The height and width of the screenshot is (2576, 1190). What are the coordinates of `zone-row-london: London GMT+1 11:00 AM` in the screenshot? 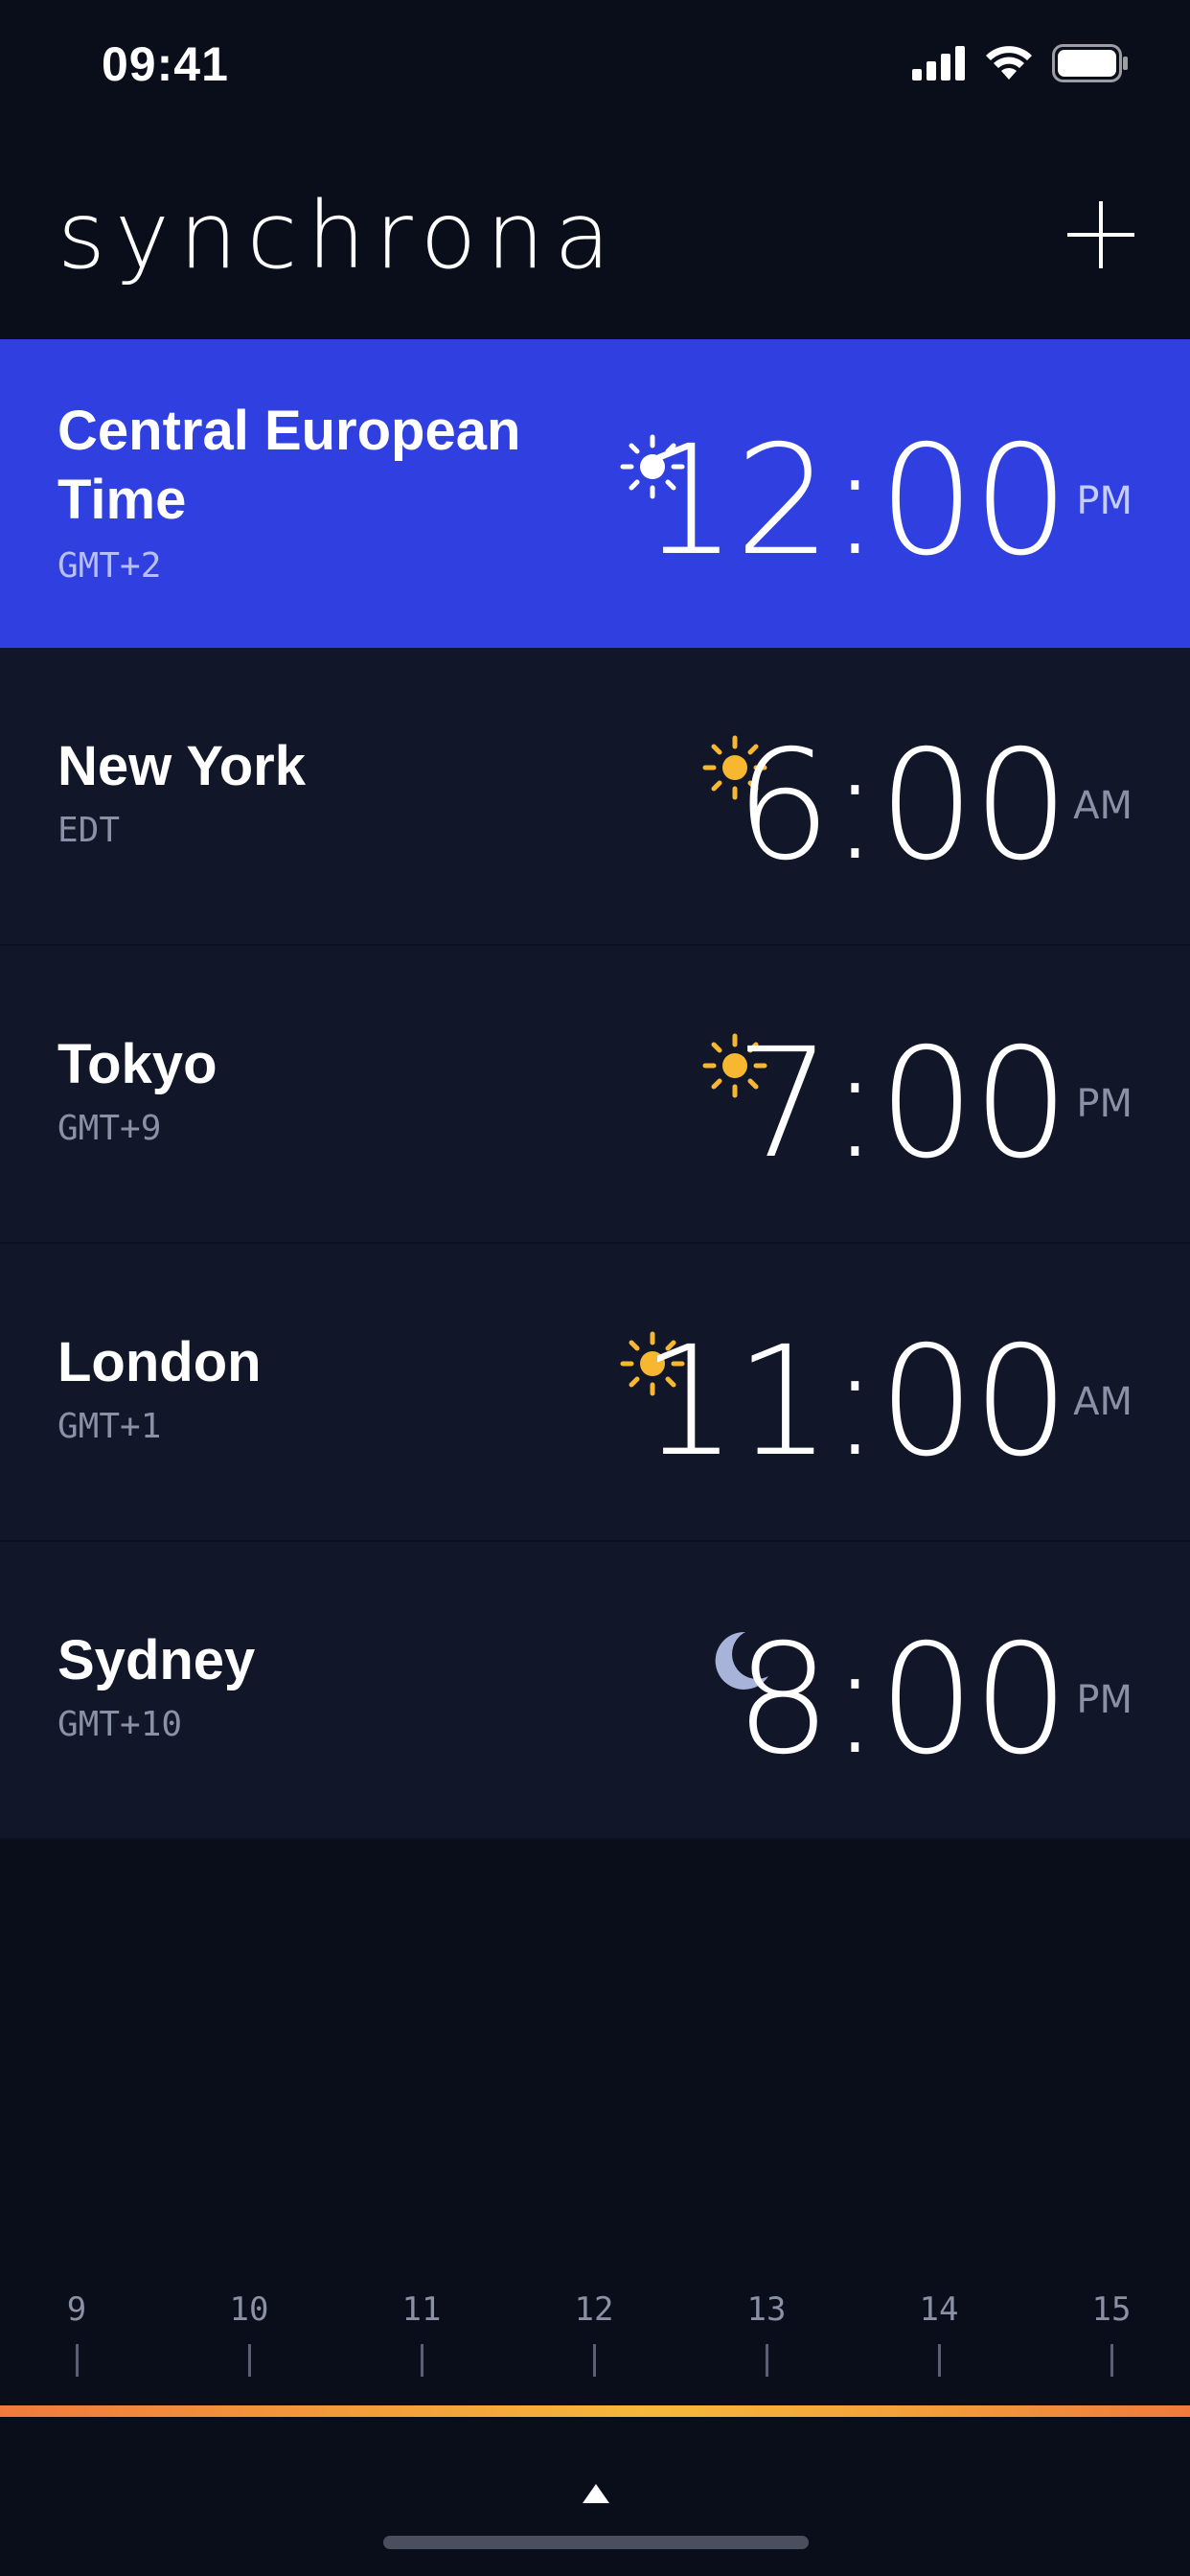 It's located at (595, 1393).